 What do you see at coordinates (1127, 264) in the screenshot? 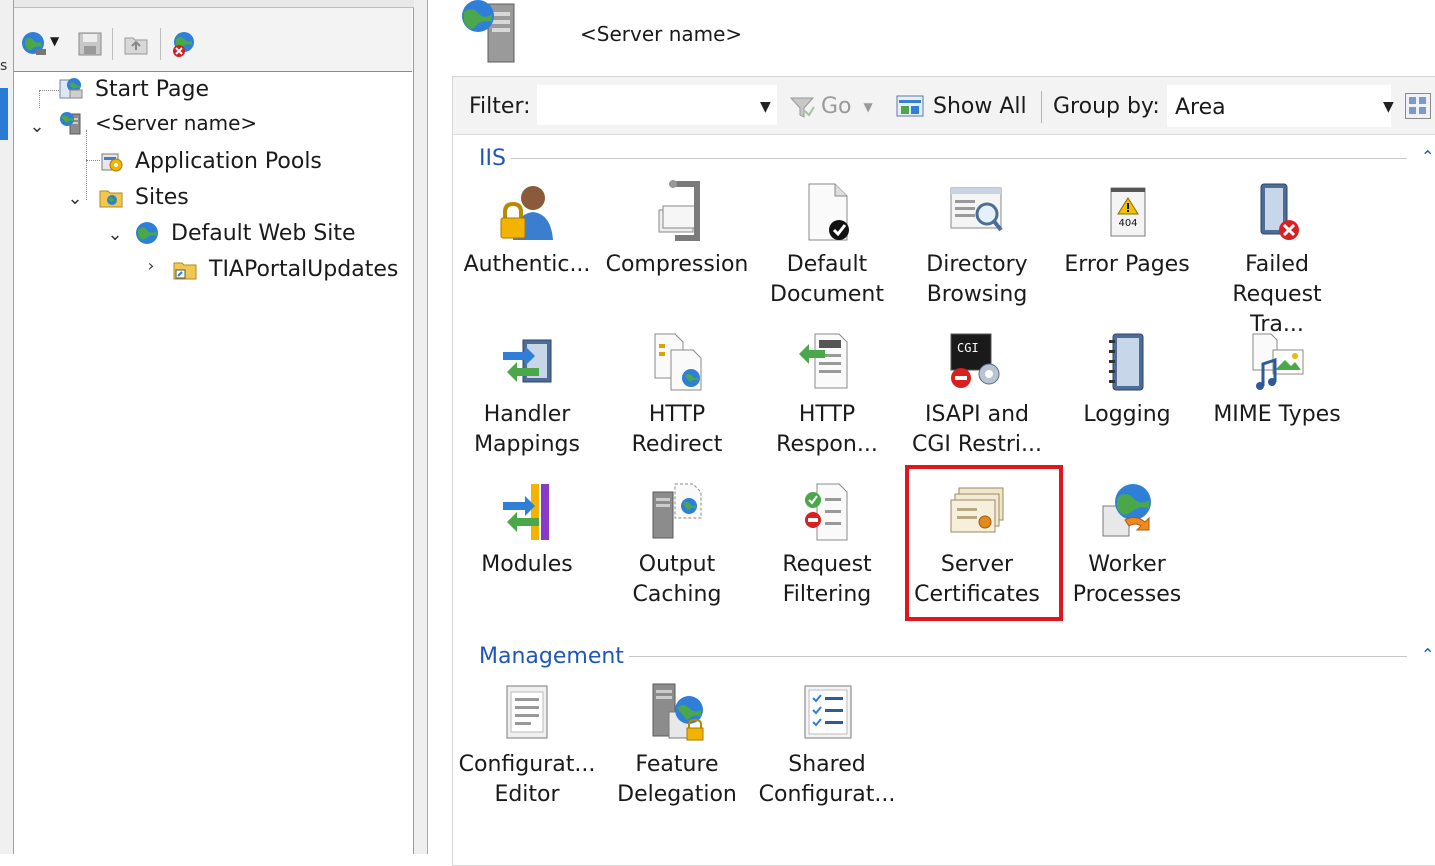
I see `feature-label: Error Pages` at bounding box center [1127, 264].